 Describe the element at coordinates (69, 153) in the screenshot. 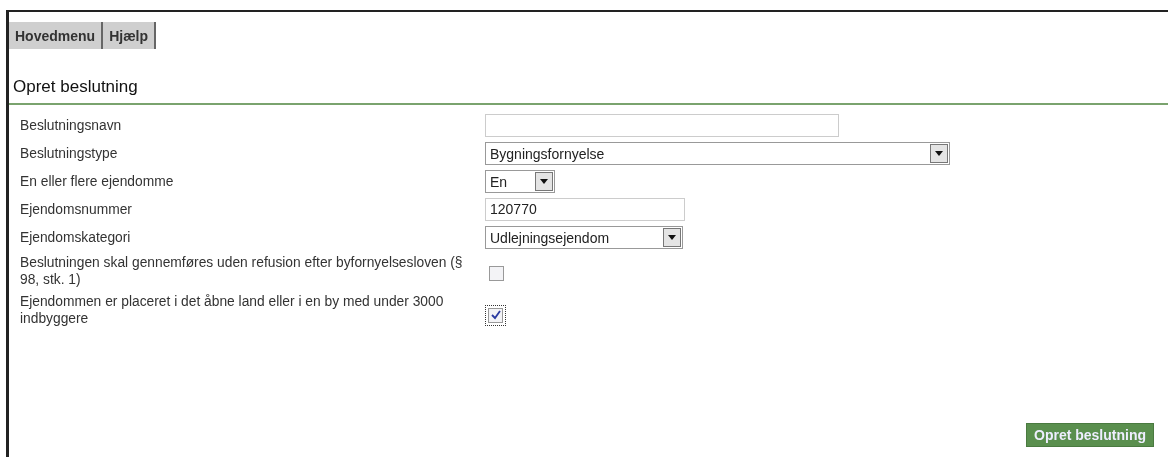

I see `field-label: Beslutningstype` at that location.